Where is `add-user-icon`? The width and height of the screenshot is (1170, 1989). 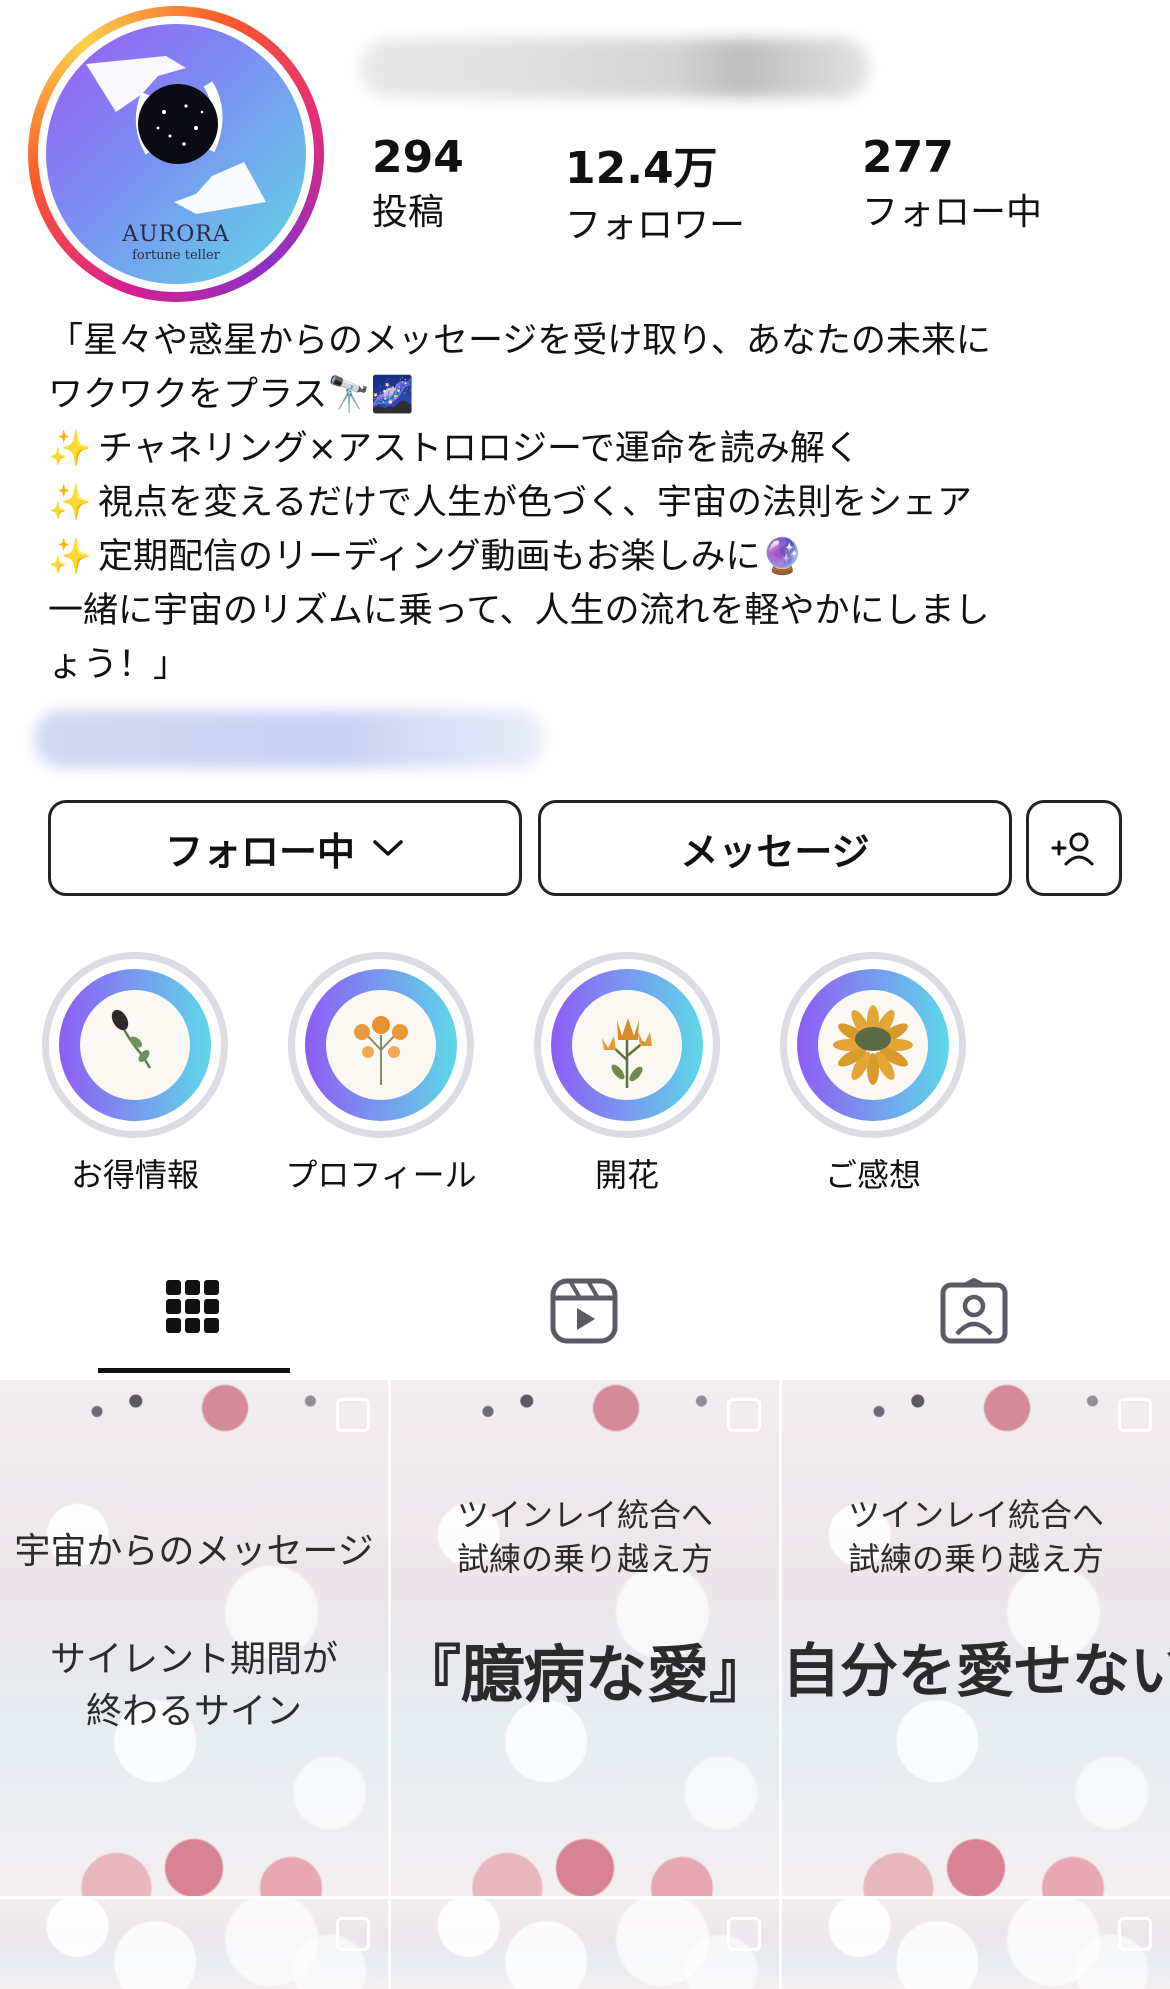
add-user-icon is located at coordinates (1072, 849).